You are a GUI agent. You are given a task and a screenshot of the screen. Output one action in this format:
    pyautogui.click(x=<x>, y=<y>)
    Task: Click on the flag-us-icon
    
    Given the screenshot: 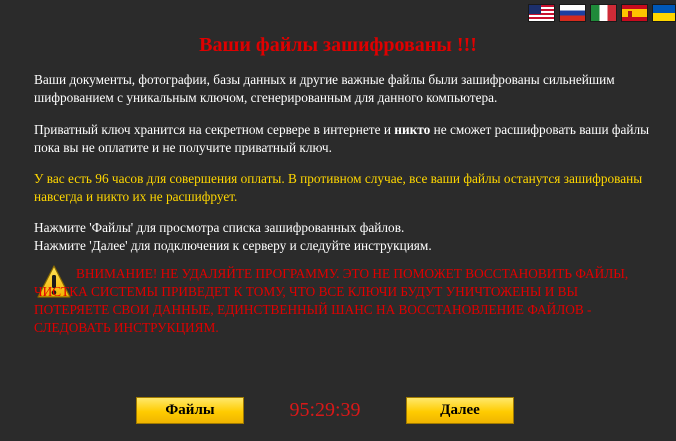 What is the action you would take?
    pyautogui.click(x=541, y=13)
    